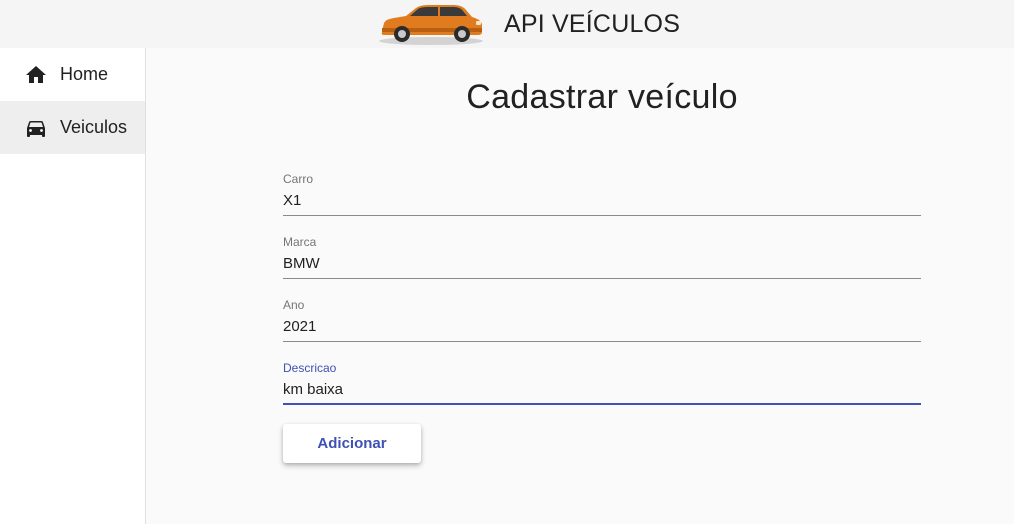 The height and width of the screenshot is (524, 1014). Describe the element at coordinates (431, 25) in the screenshot. I see `orange-suv-car-icon` at that location.